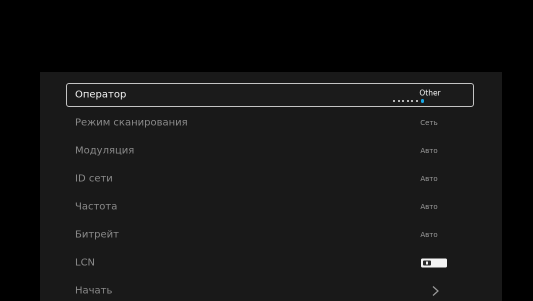  Describe the element at coordinates (429, 207) in the screenshot. I see `frequency-value: Авто` at that location.